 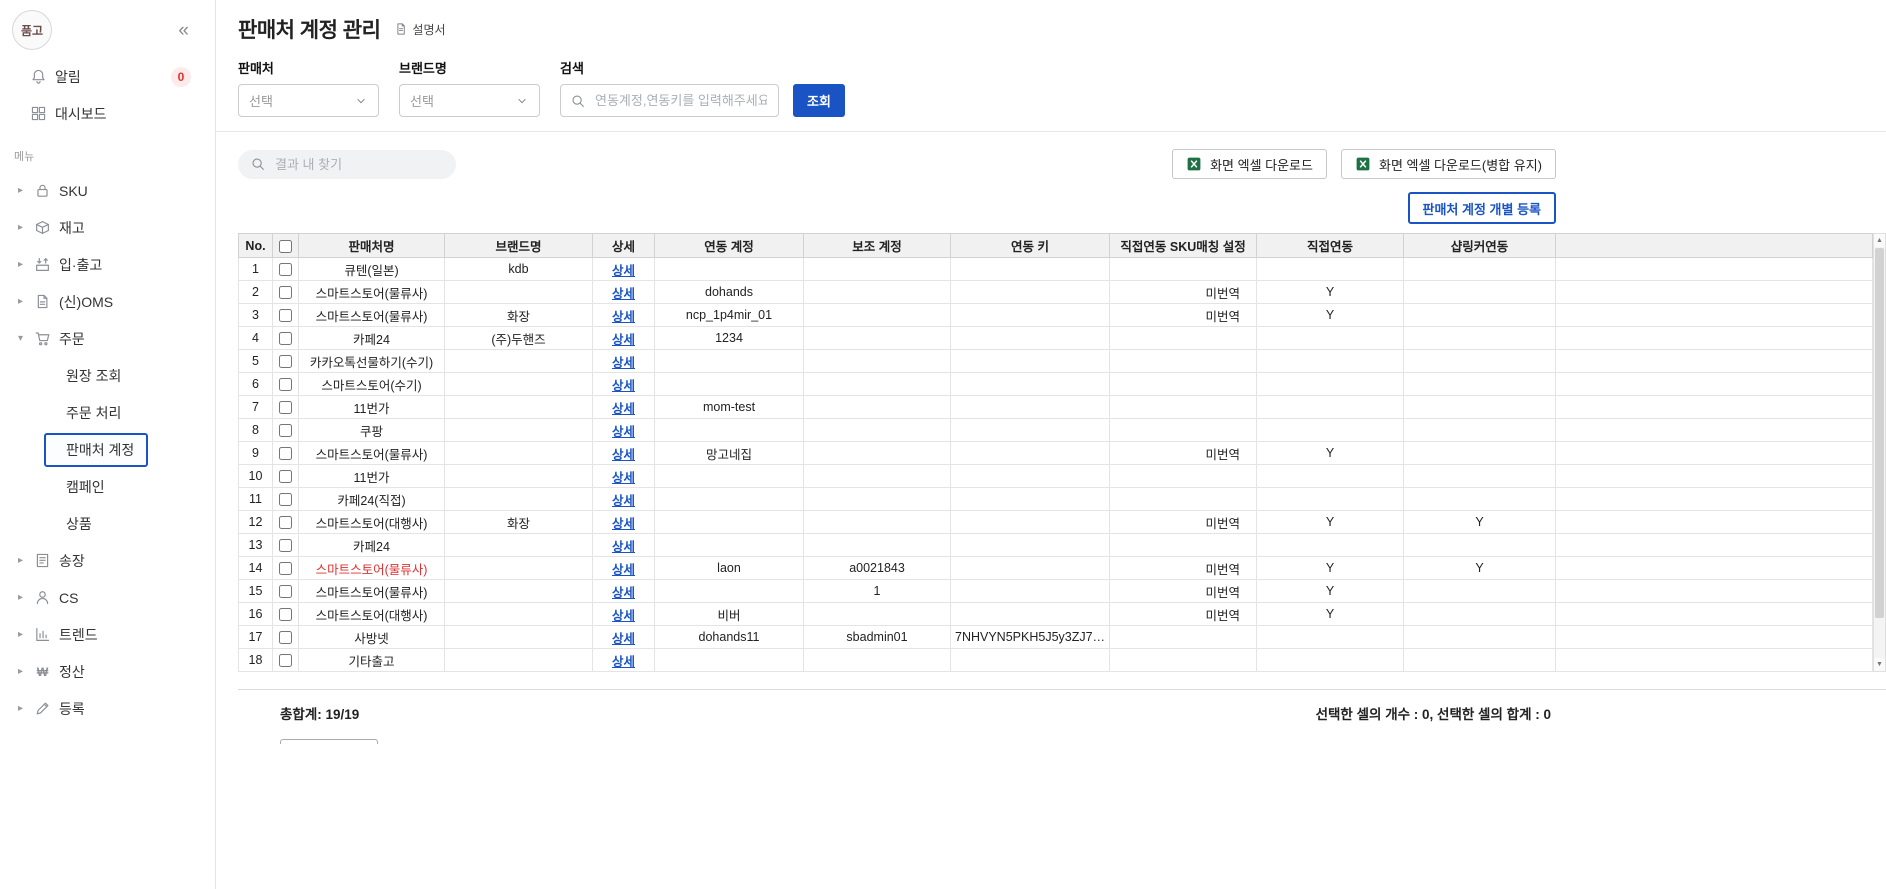 I want to click on search-input, so click(x=681, y=100).